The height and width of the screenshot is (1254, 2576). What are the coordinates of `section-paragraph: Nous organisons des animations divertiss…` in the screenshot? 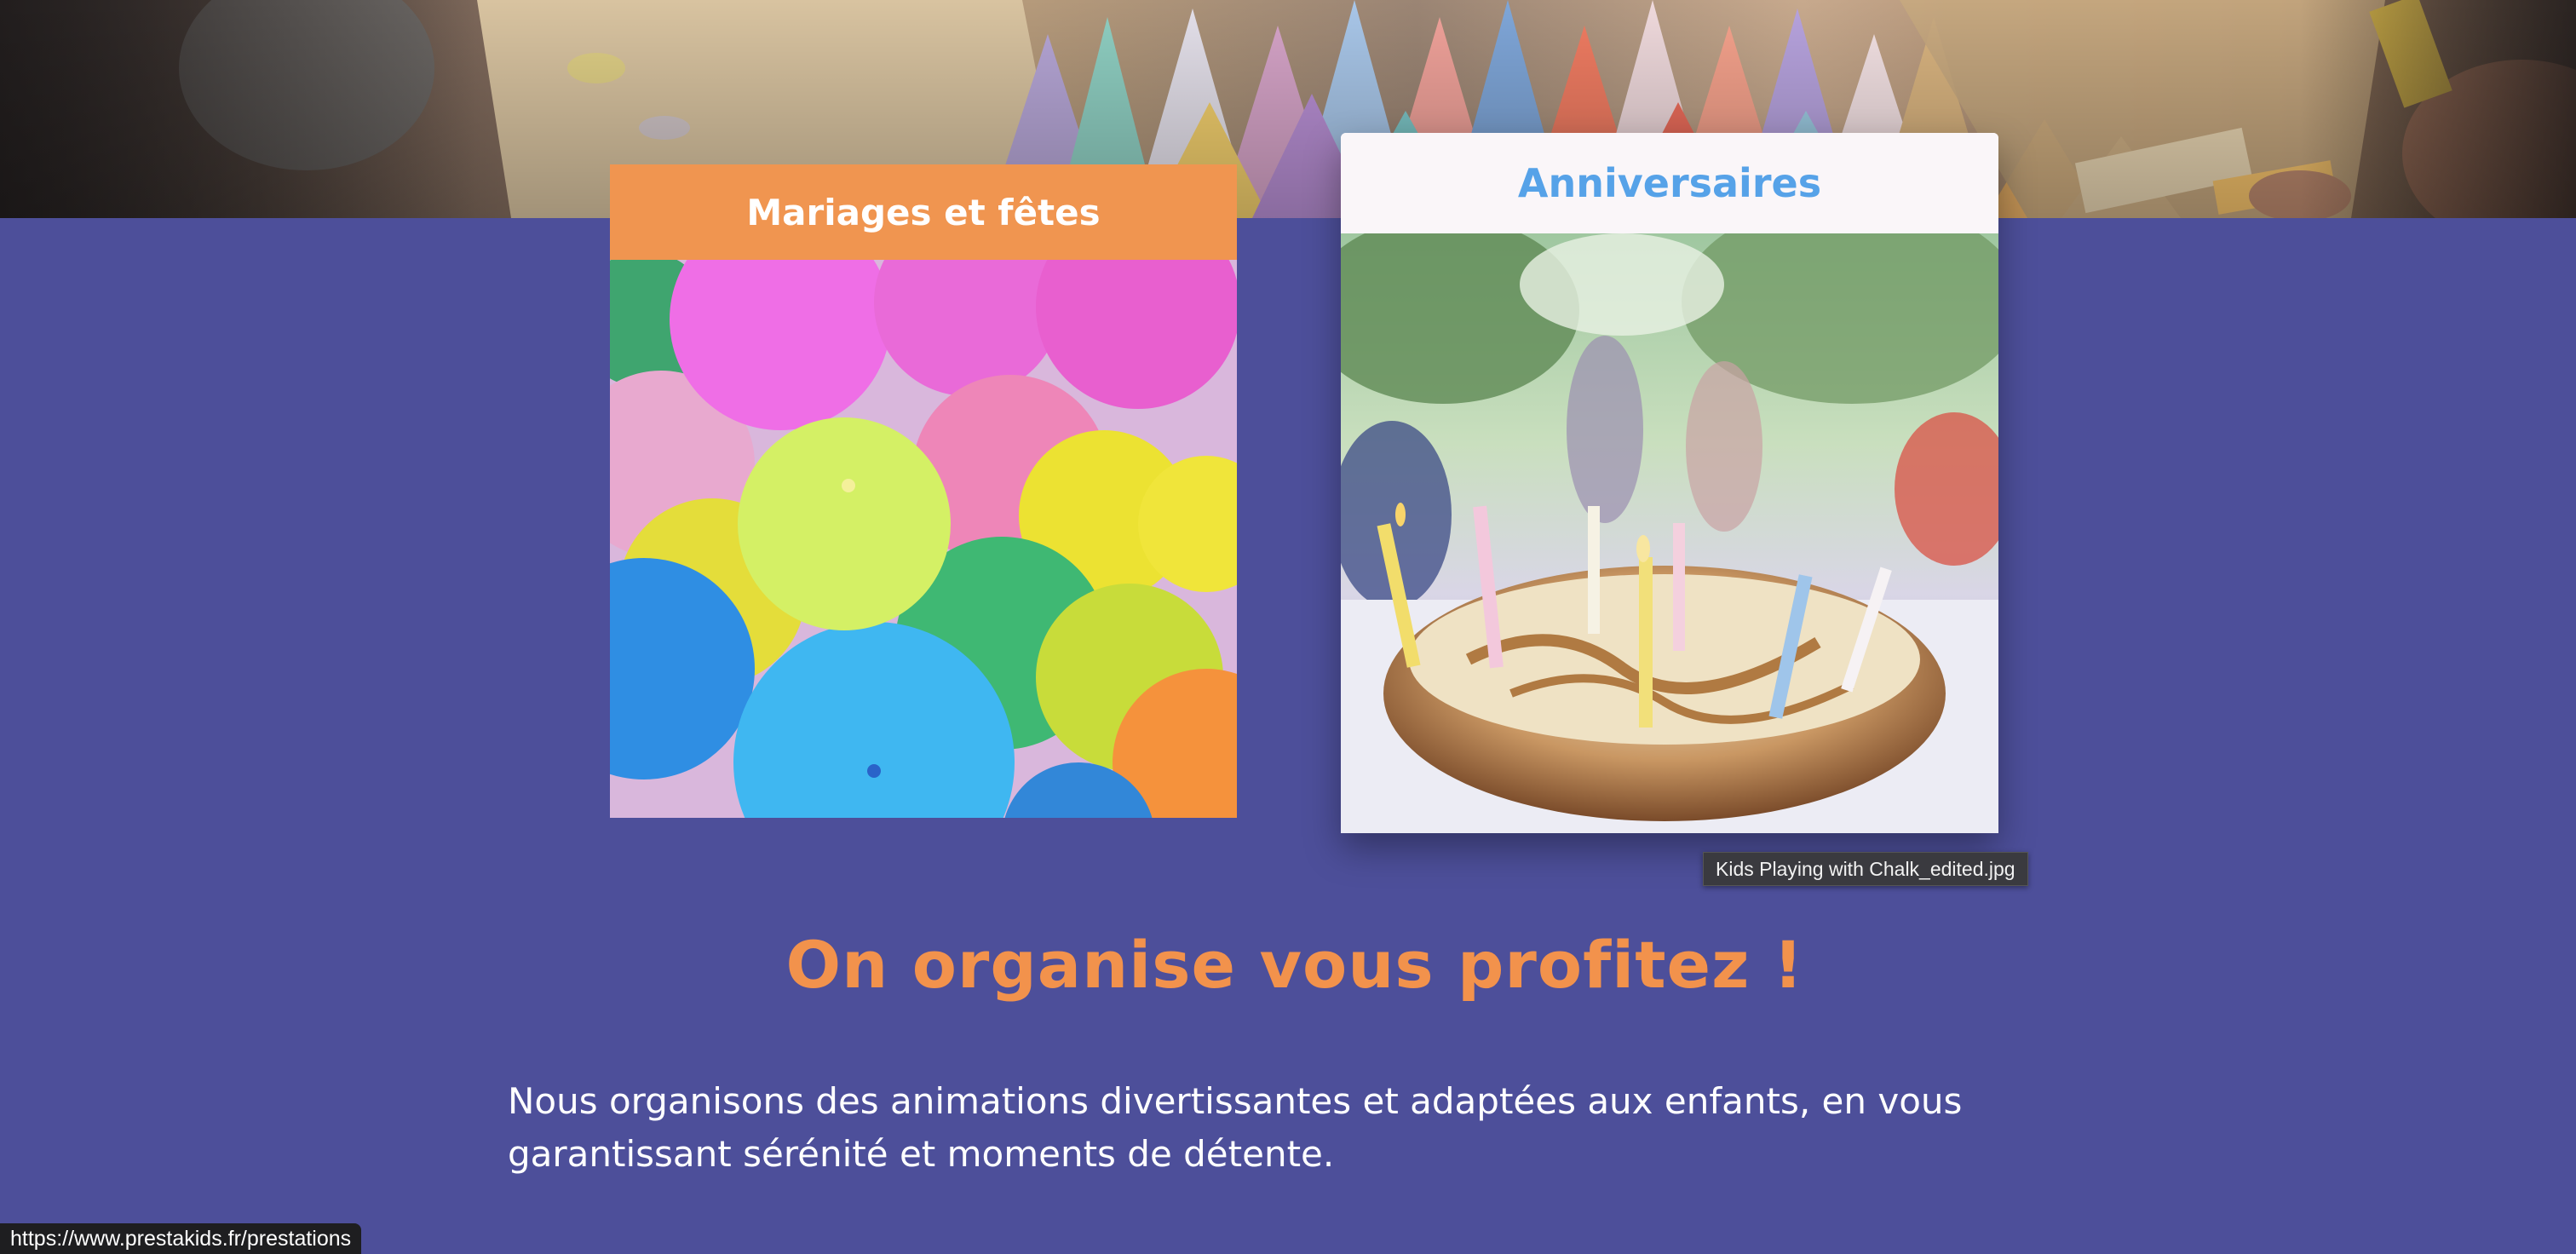 It's located at (1317, 1128).